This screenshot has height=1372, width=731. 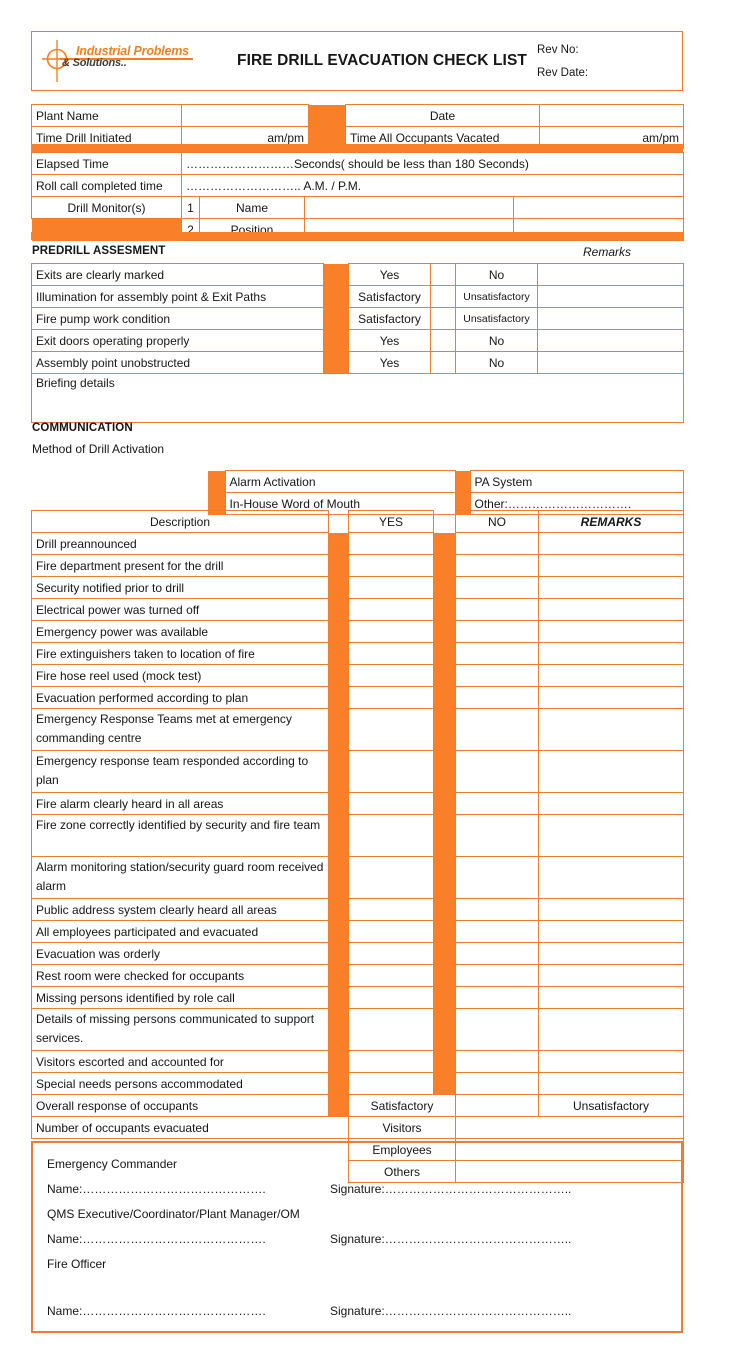 What do you see at coordinates (245, 115) in the screenshot?
I see `plant-name-input` at bounding box center [245, 115].